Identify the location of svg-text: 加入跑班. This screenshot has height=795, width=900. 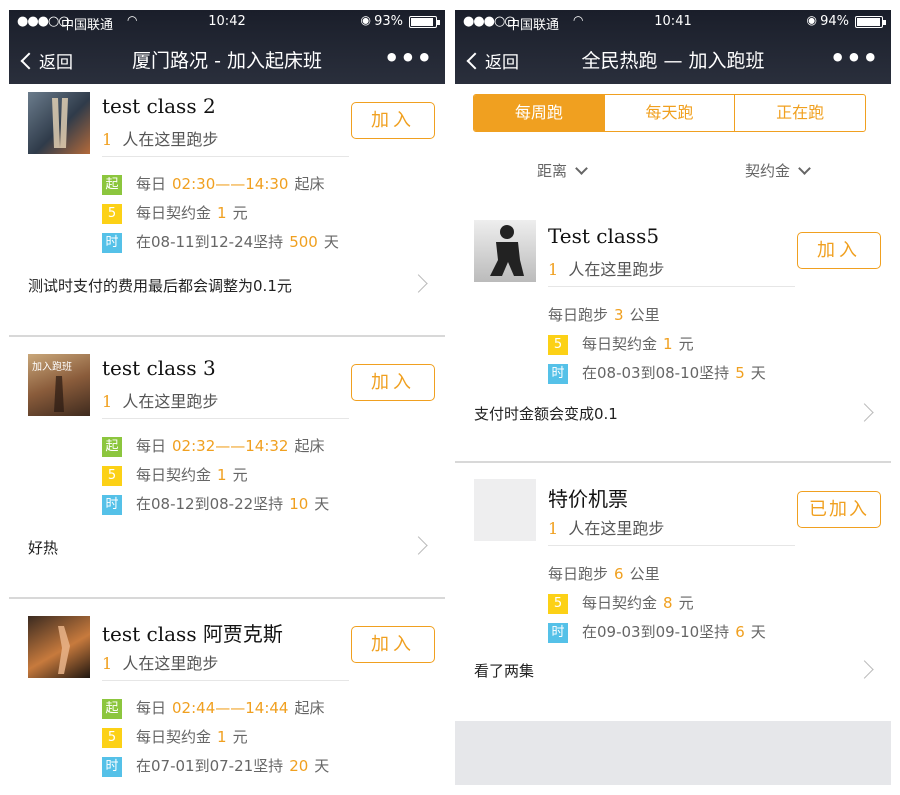
(52, 366).